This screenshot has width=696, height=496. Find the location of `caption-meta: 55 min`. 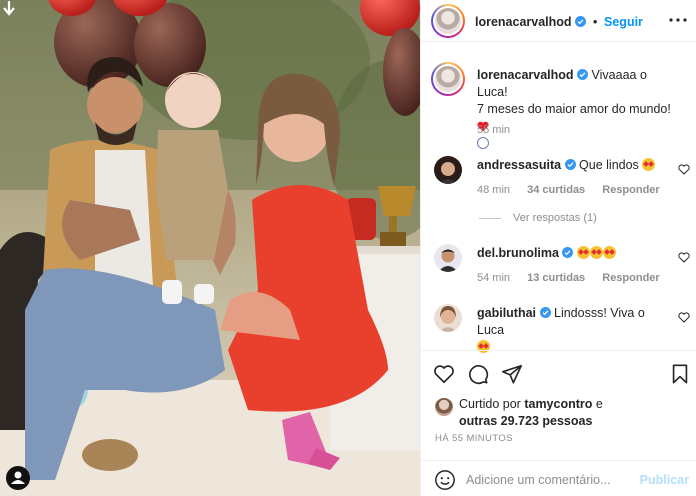

caption-meta: 55 min is located at coordinates (500, 130).